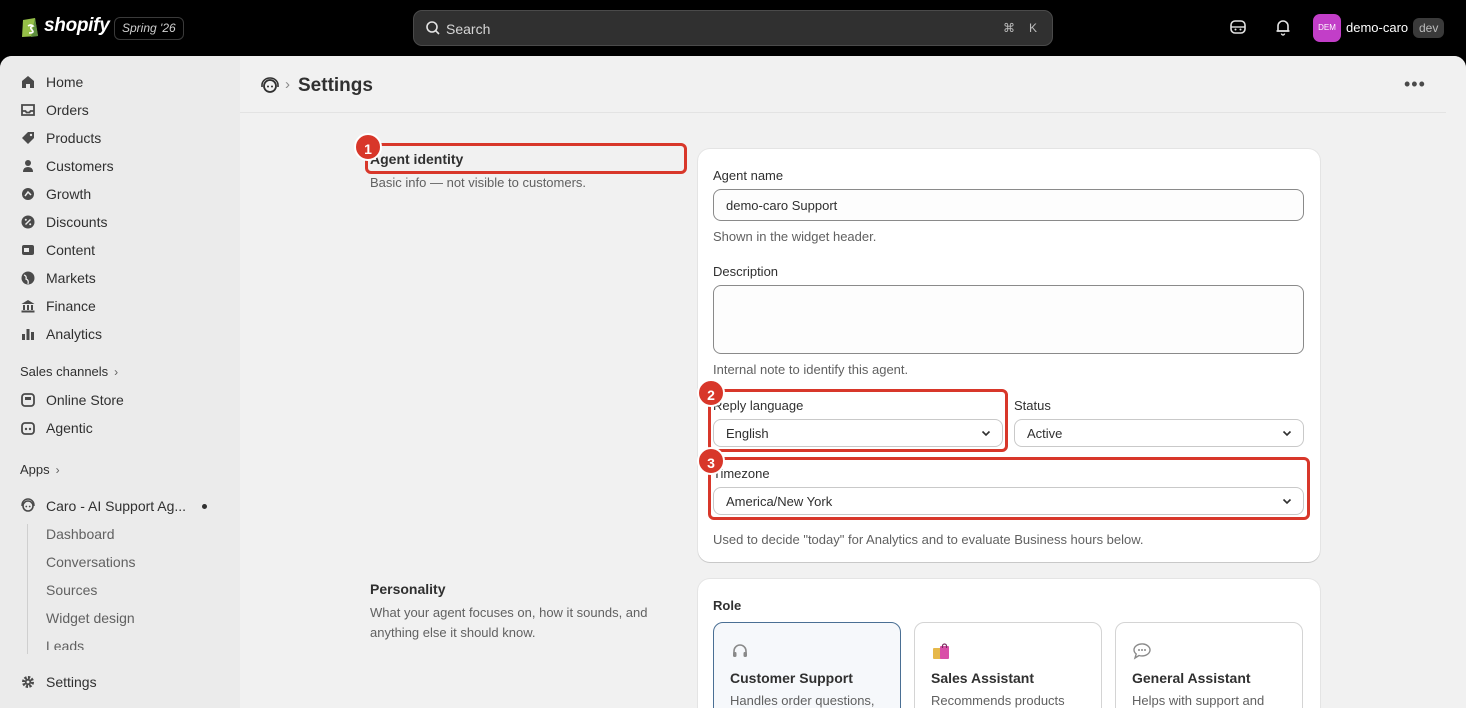  What do you see at coordinates (1008, 665) in the screenshot?
I see `role-option-sales-assistant: Sales Assistant Recommends products` at bounding box center [1008, 665].